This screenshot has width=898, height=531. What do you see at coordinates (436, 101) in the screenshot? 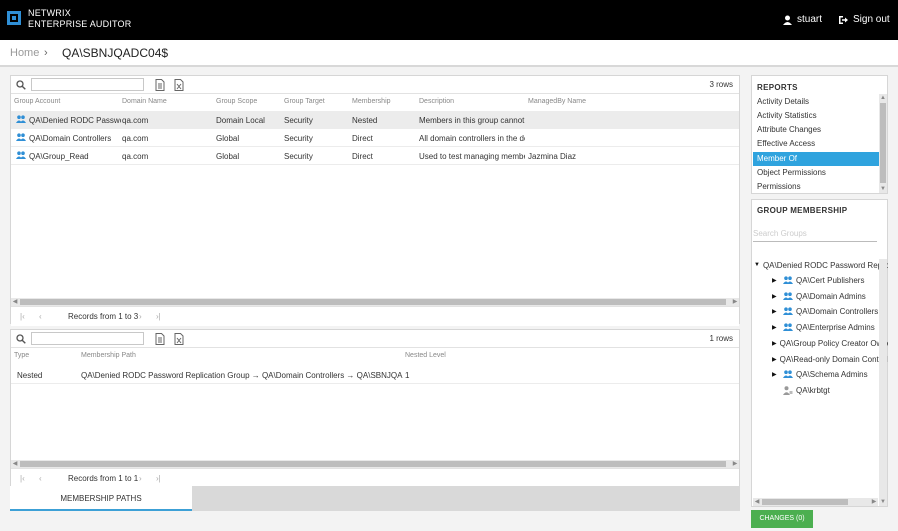
I see `column-header-description: Description` at bounding box center [436, 101].